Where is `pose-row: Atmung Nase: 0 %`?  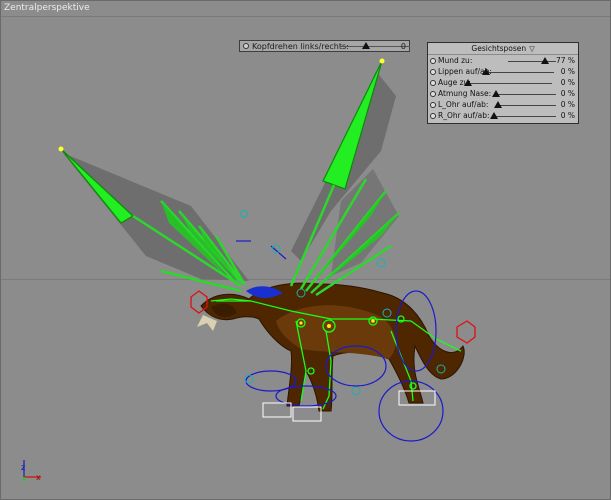 pose-row: Atmung Nase: 0 % is located at coordinates (503, 94).